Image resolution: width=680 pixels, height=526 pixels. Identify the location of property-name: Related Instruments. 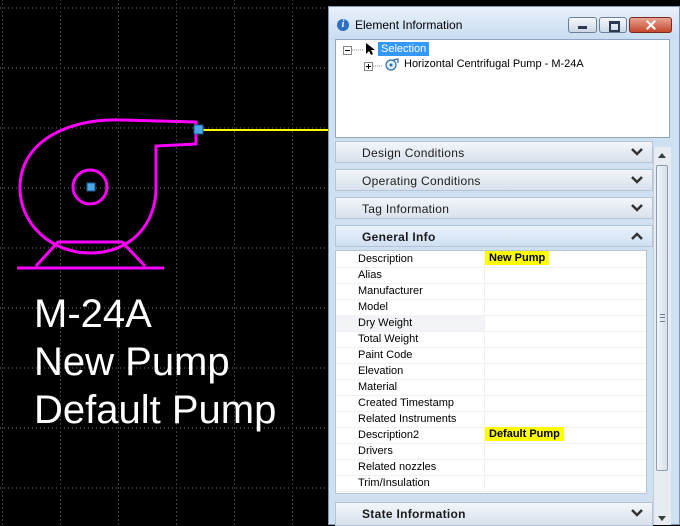
(407, 419).